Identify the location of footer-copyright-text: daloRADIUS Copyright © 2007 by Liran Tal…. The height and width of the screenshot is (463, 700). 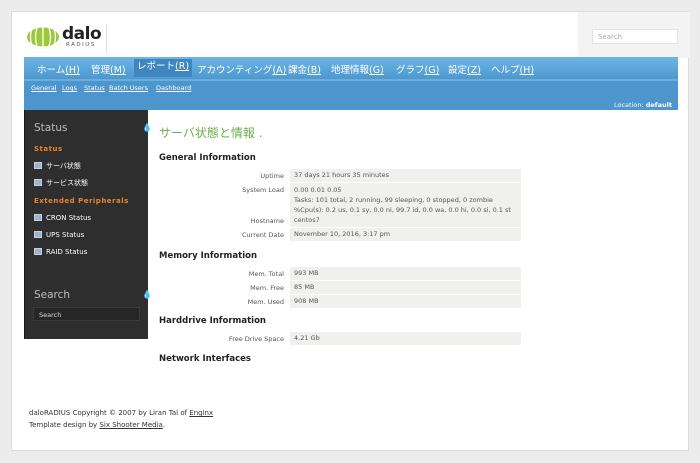
(109, 413).